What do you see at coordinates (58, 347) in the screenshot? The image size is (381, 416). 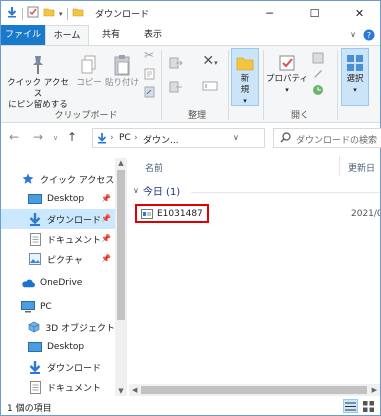 I see `nav-item-pc-desktop: Desktop` at bounding box center [58, 347].